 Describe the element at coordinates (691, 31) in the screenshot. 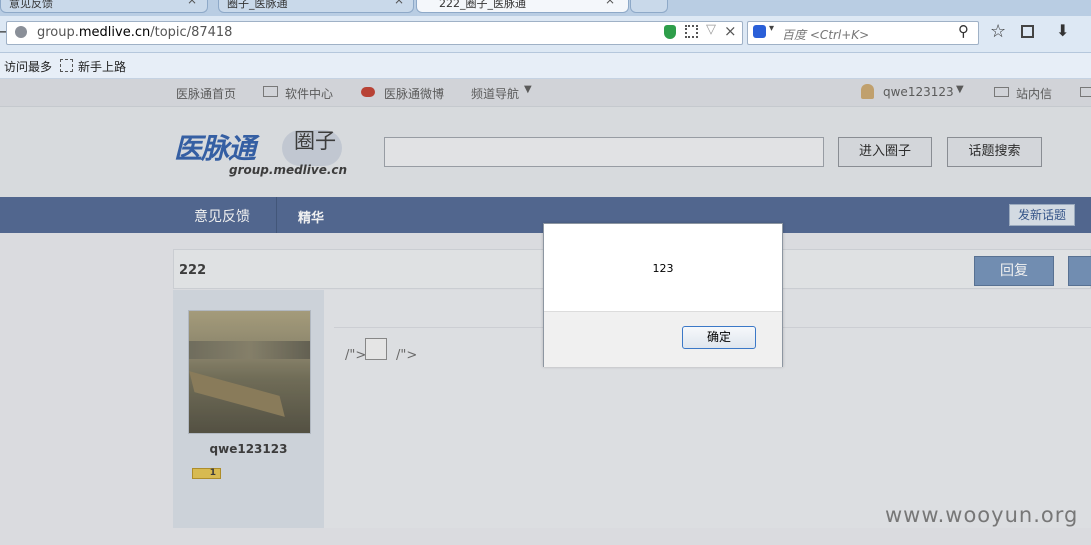

I see `qrcode-icon` at that location.